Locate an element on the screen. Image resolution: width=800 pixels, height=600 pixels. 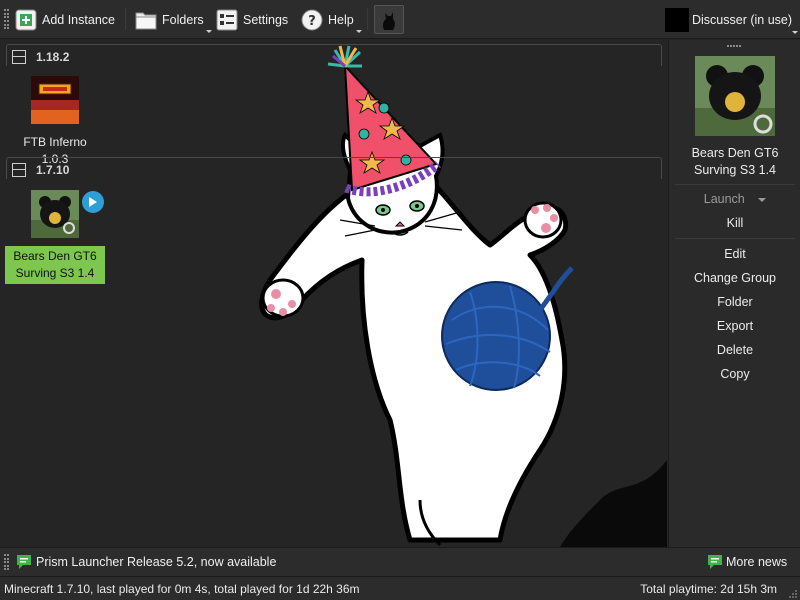
running-play-icon is located at coordinates (93, 202).